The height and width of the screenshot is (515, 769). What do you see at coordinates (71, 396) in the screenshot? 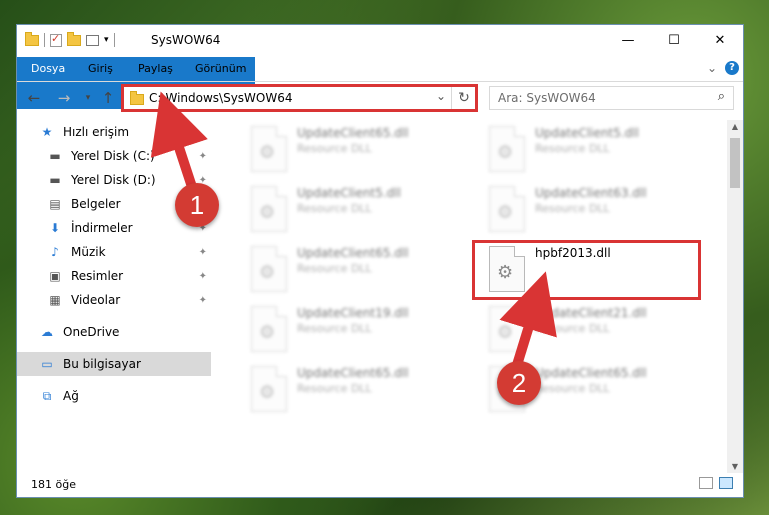
I see `sidebar-item-label: Ağ` at bounding box center [71, 396].